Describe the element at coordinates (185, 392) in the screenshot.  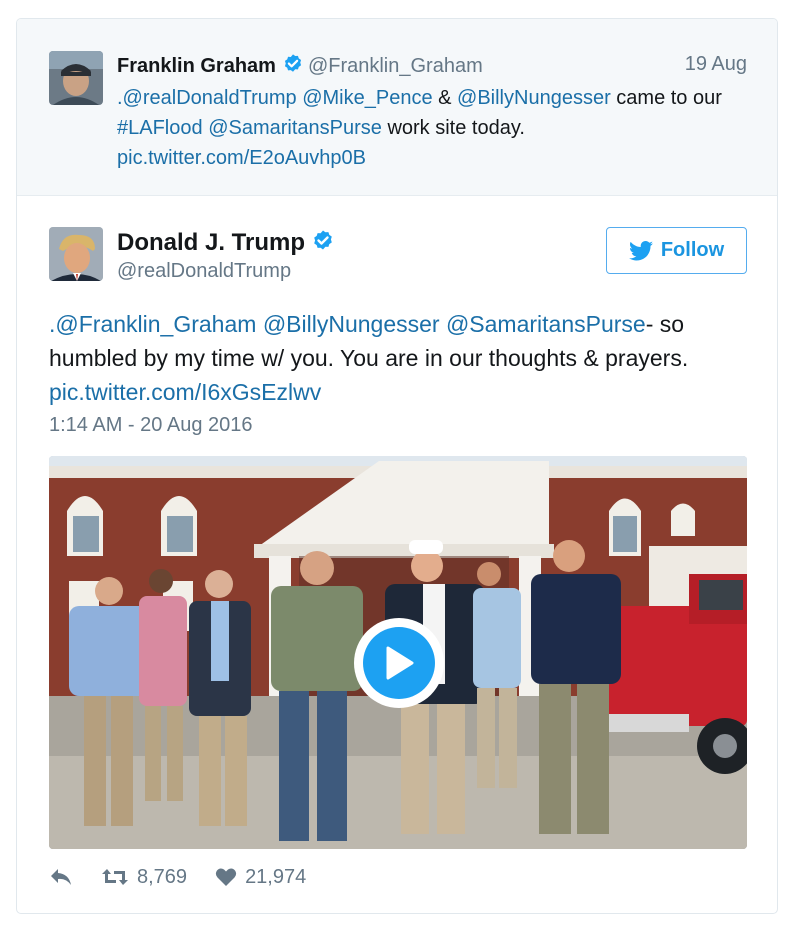
I see `pic-link: pic.twitter.com/I6xGsEzlwv` at that location.